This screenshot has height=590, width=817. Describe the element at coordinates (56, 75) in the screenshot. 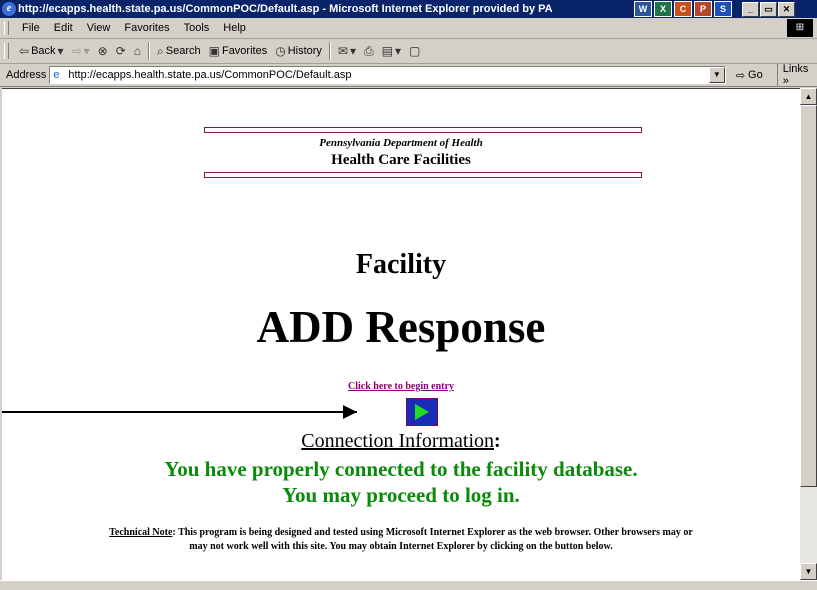

I see `page-icon: e` at that location.